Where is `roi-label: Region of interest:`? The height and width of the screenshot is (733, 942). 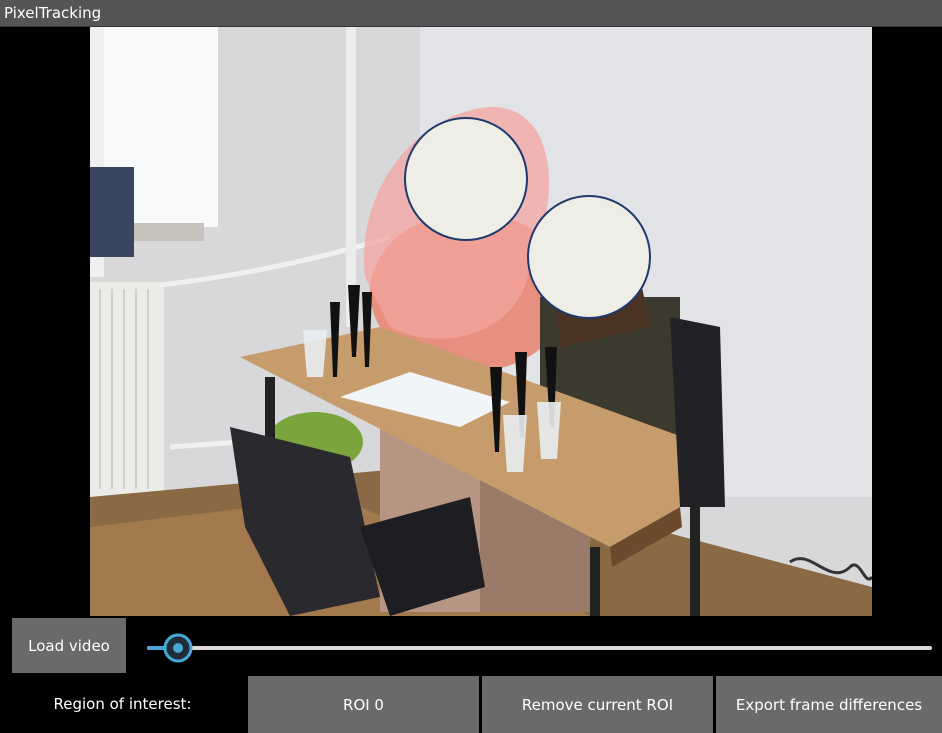 roi-label: Region of interest: is located at coordinates (122, 703).